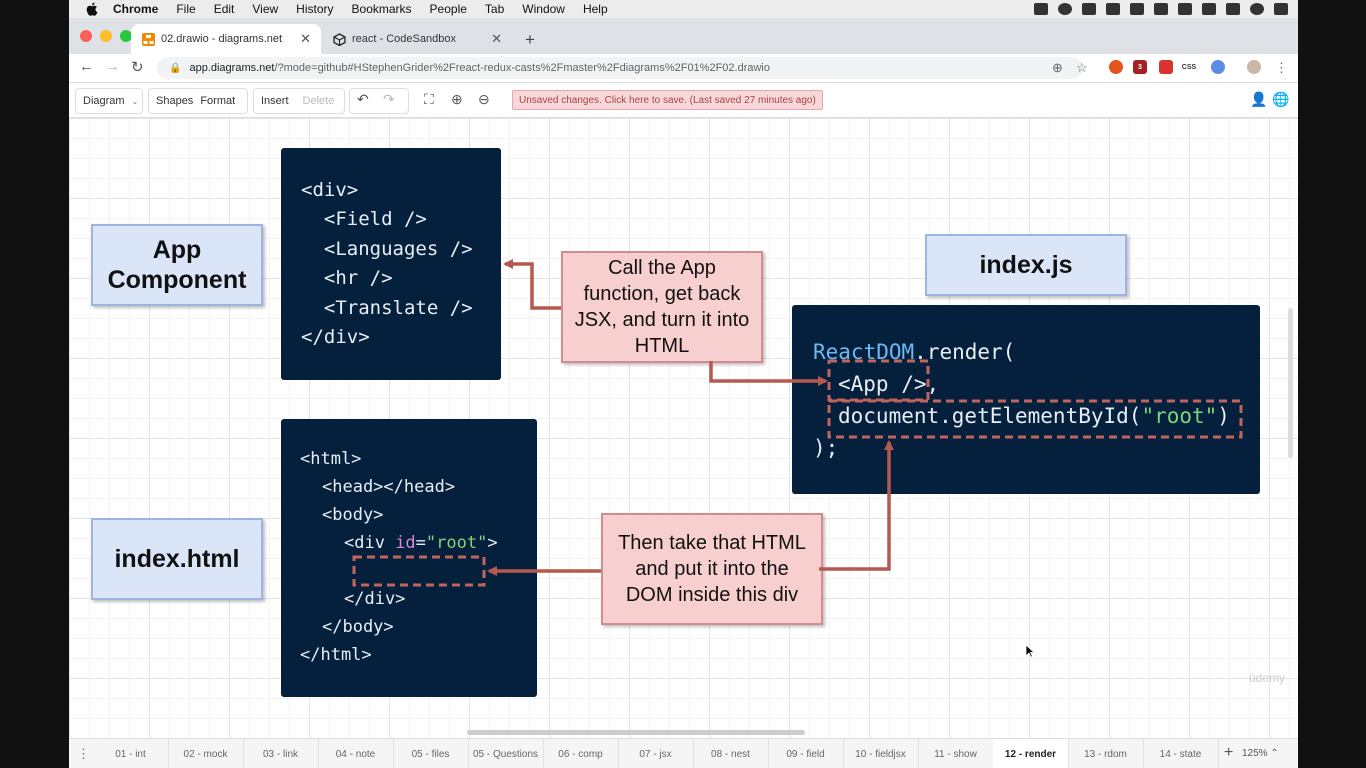 This screenshot has width=1366, height=768. Describe the element at coordinates (314, 9) in the screenshot. I see `menu-history: History` at that location.